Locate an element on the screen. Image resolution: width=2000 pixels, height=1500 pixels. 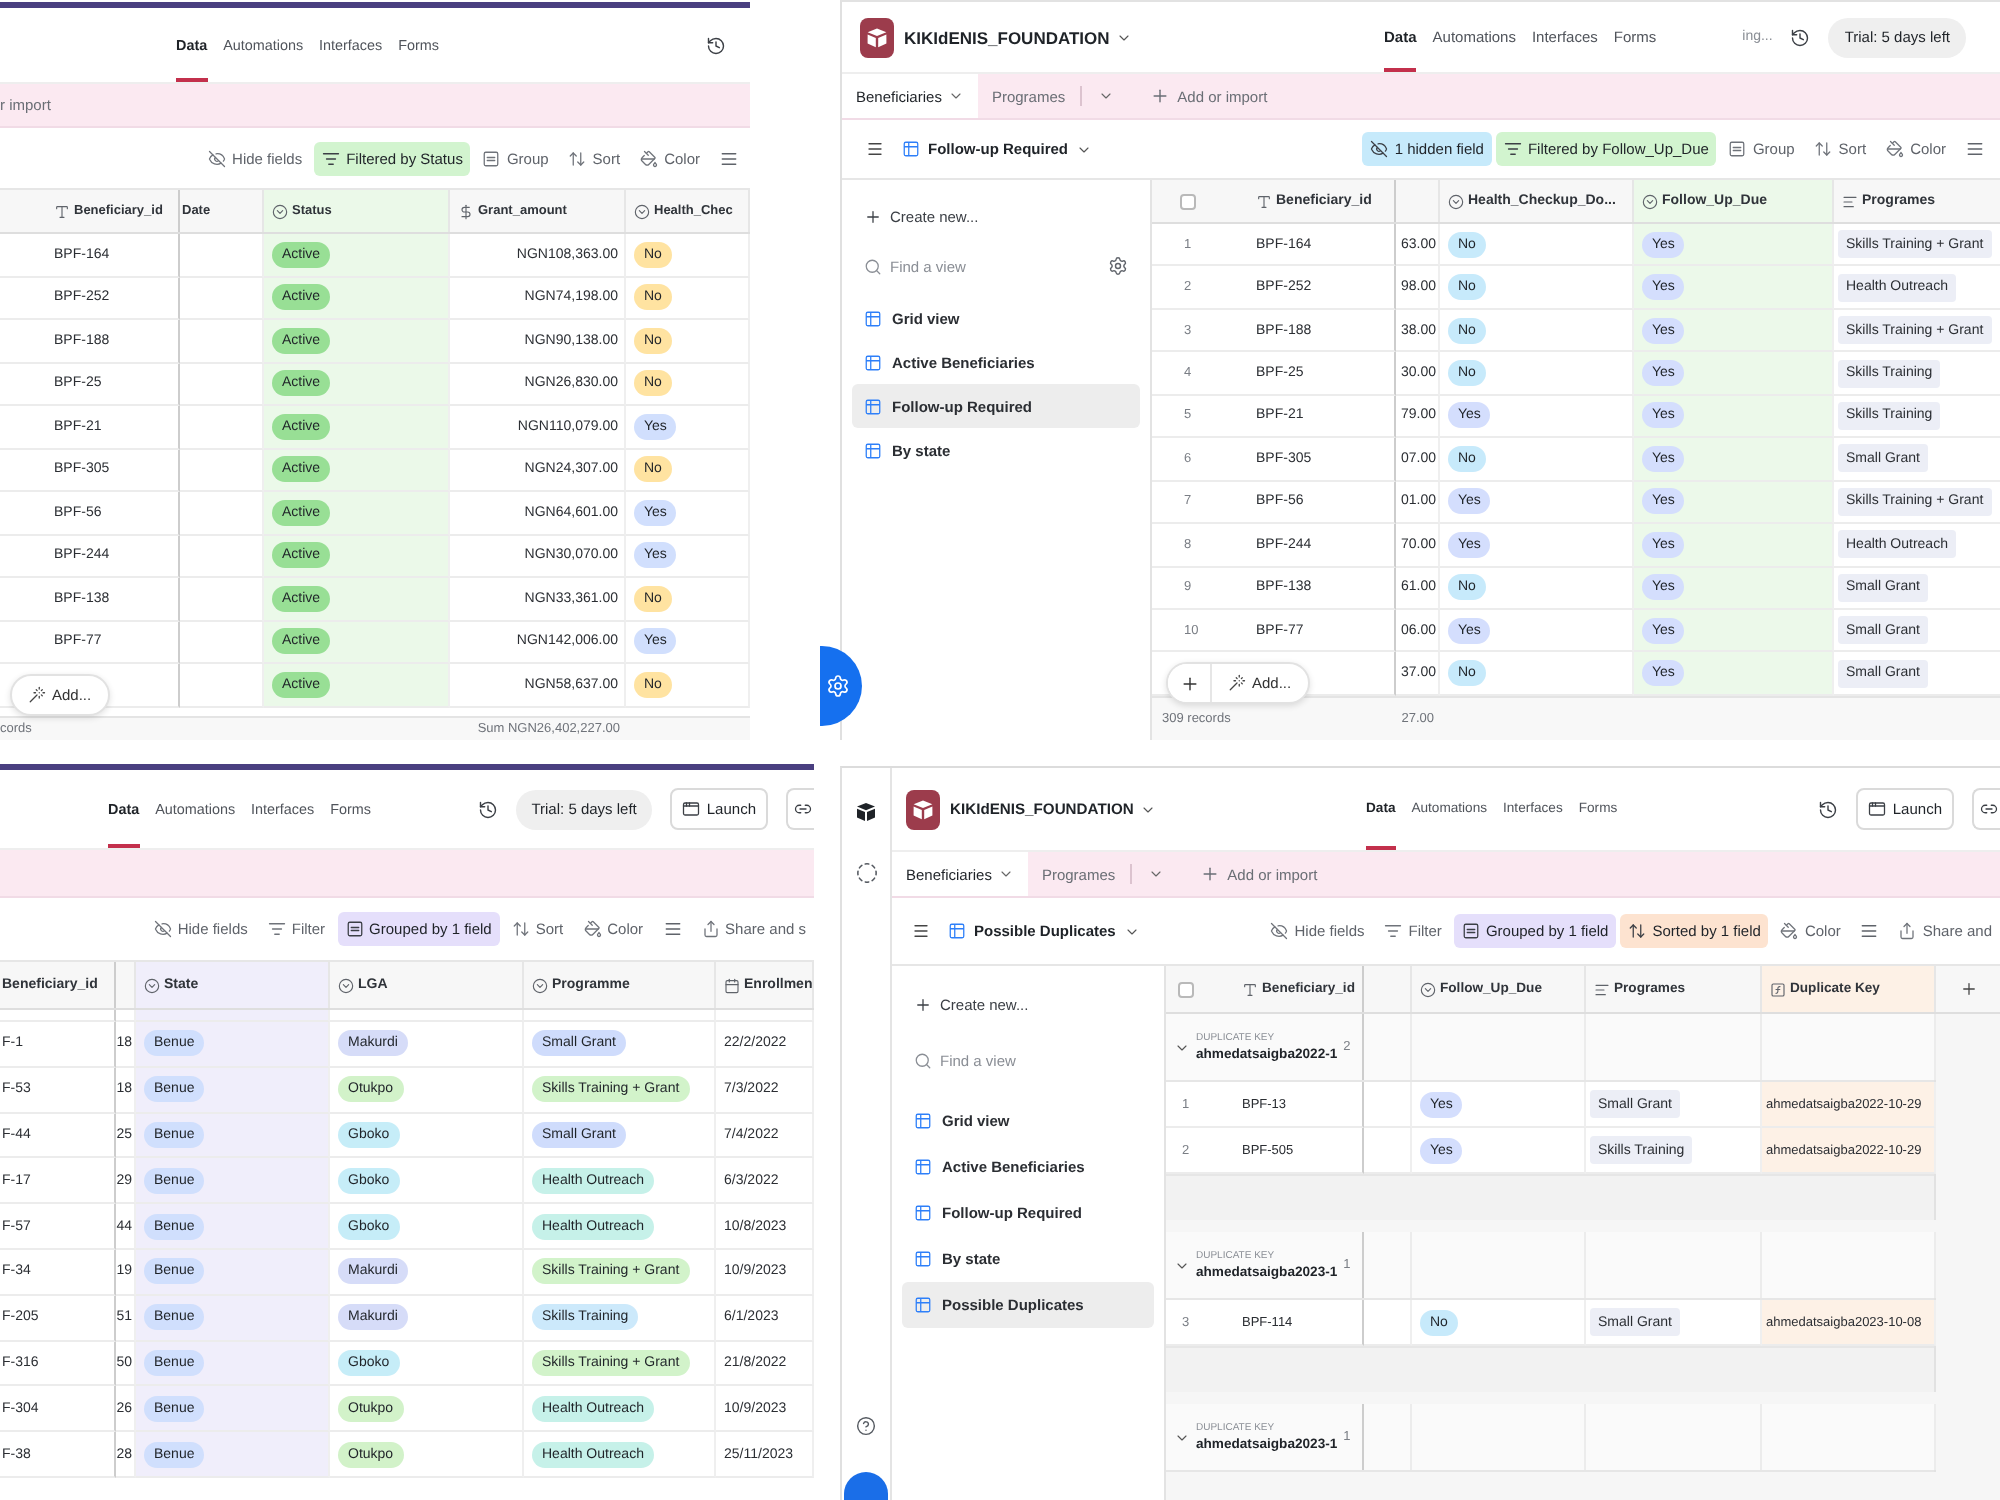
dashed-circle-icon is located at coordinates (866, 873).